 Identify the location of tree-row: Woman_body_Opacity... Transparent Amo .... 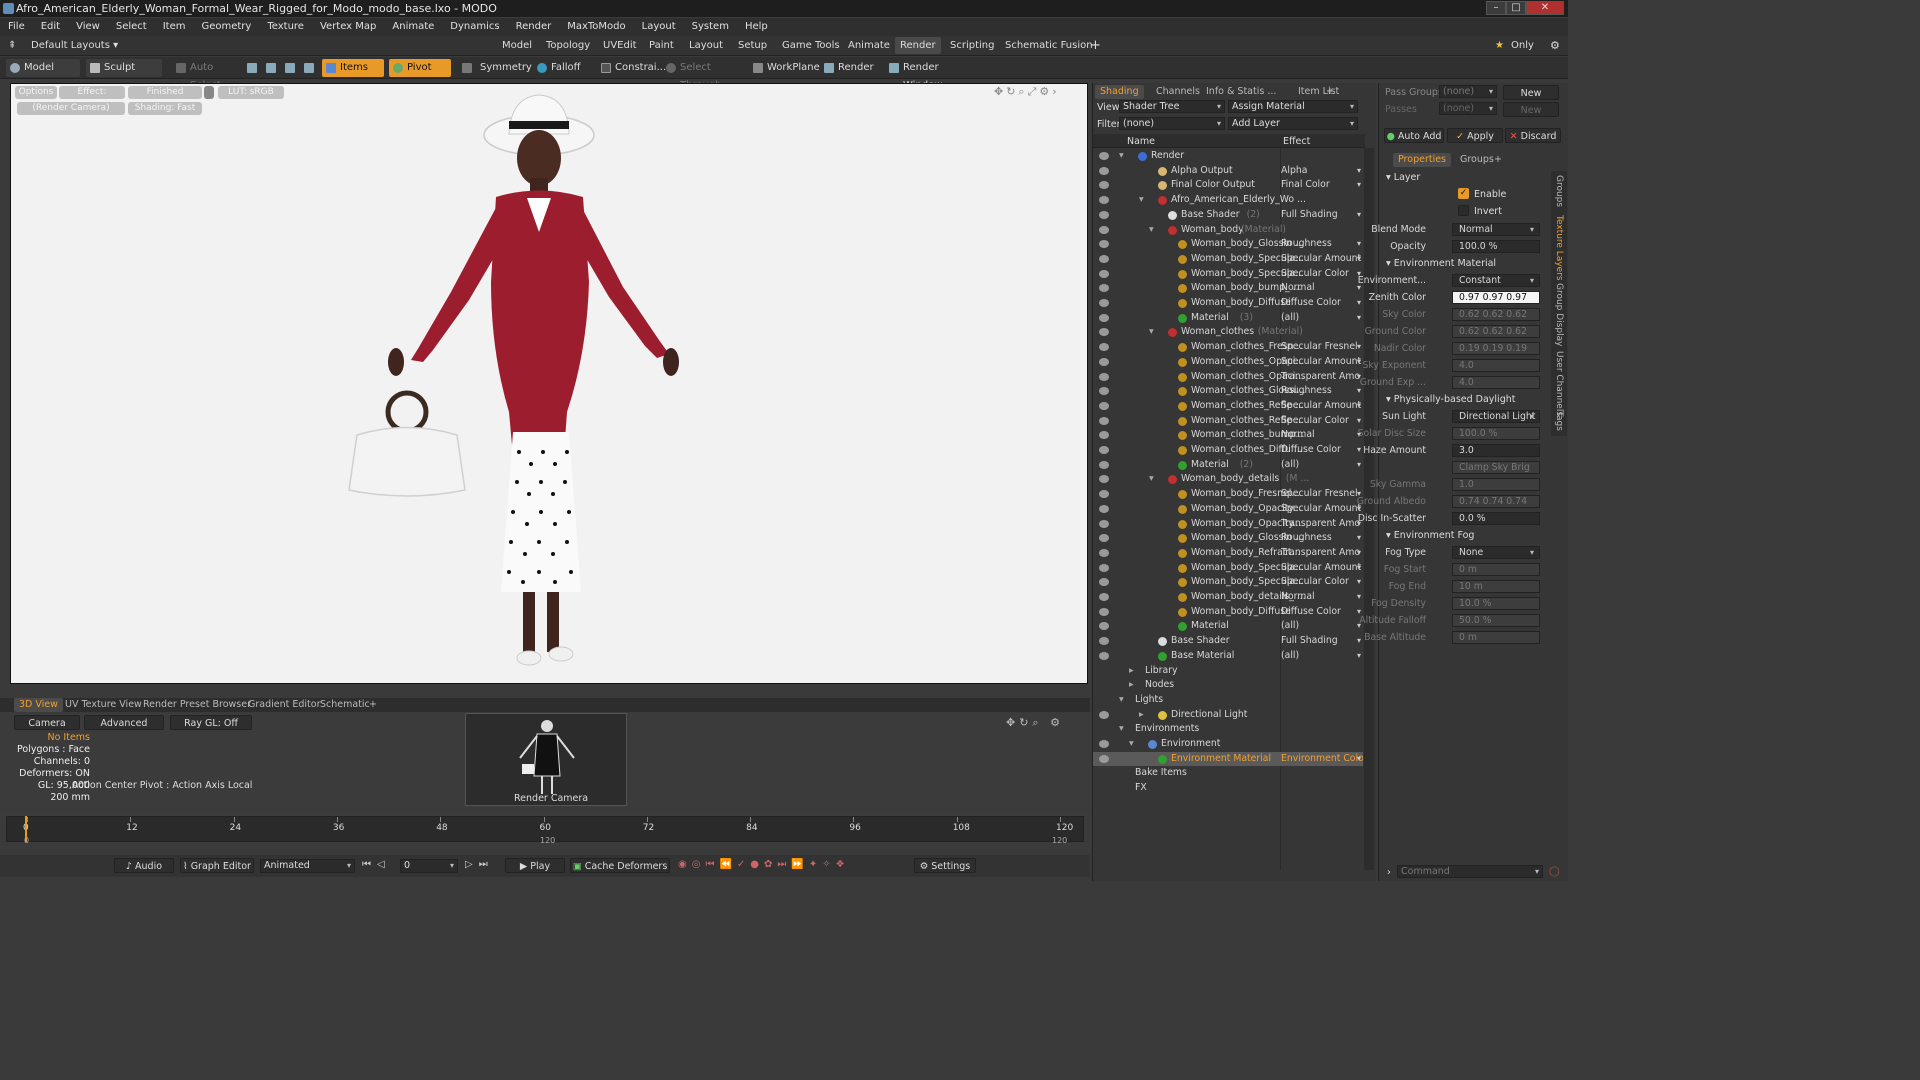
(1228, 524).